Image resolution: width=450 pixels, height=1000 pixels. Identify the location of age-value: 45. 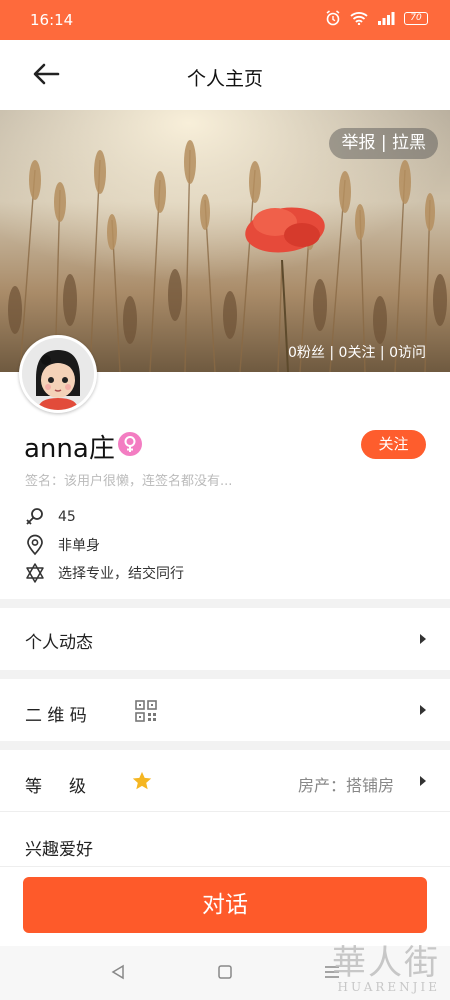
(67, 517).